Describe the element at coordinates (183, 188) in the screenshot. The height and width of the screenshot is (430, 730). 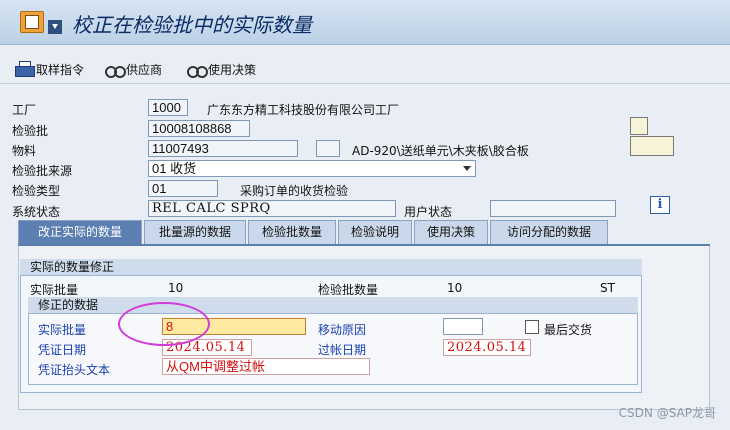
I see `inspection-type-field: 01` at that location.